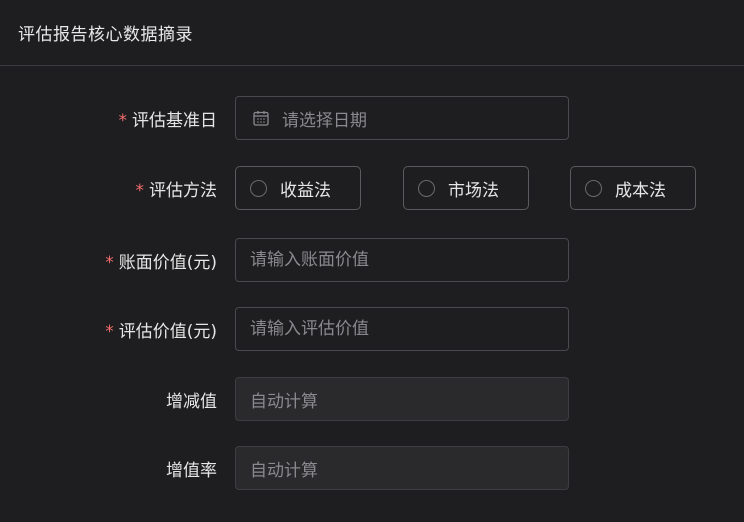 This screenshot has height=522, width=744. I want to click on radio-label: 收益法, so click(305, 190).